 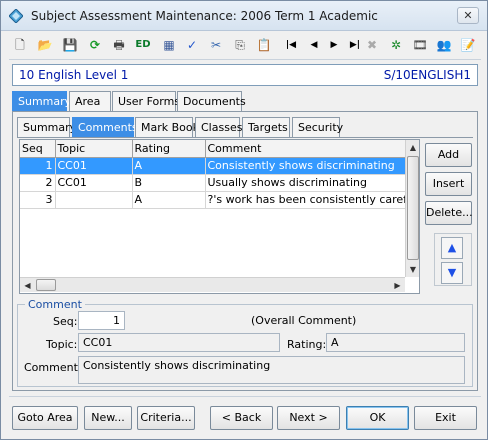 What do you see at coordinates (306, 166) in the screenshot?
I see `cell-comment: Consistently shows discriminating` at bounding box center [306, 166].